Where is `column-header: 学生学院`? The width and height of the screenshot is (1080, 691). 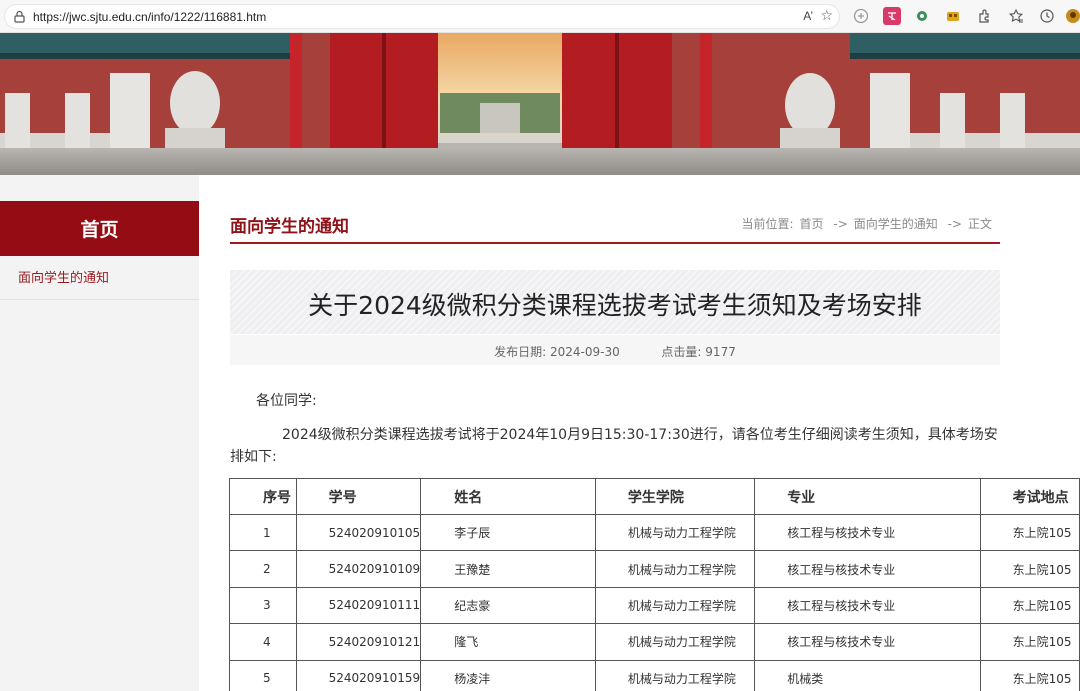
column-header: 学生学院 is located at coordinates (675, 496).